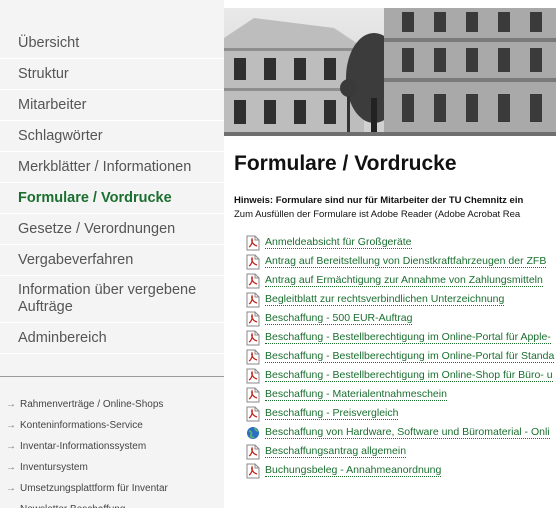 Image resolution: width=556 pixels, height=508 pixels. What do you see at coordinates (112, 198) in the screenshot?
I see `sidebar-item-5: Formulare / Vordrucke` at bounding box center [112, 198].